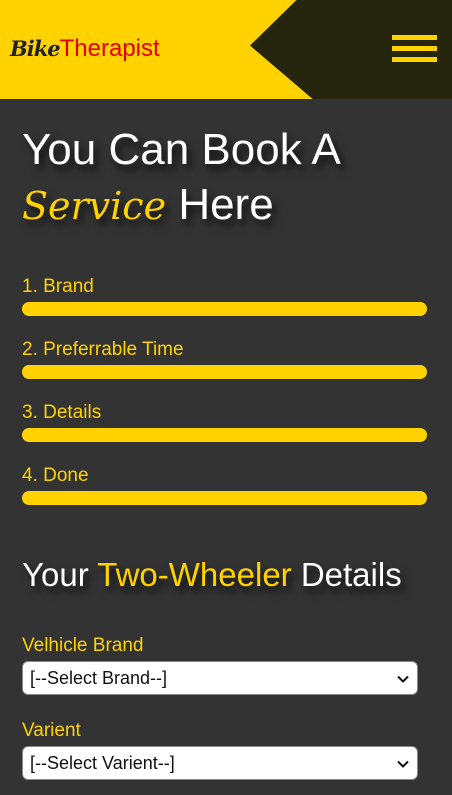 Image resolution: width=452 pixels, height=795 pixels. Describe the element at coordinates (103, 349) in the screenshot. I see `step-label: 2. Preferrable Time` at that location.